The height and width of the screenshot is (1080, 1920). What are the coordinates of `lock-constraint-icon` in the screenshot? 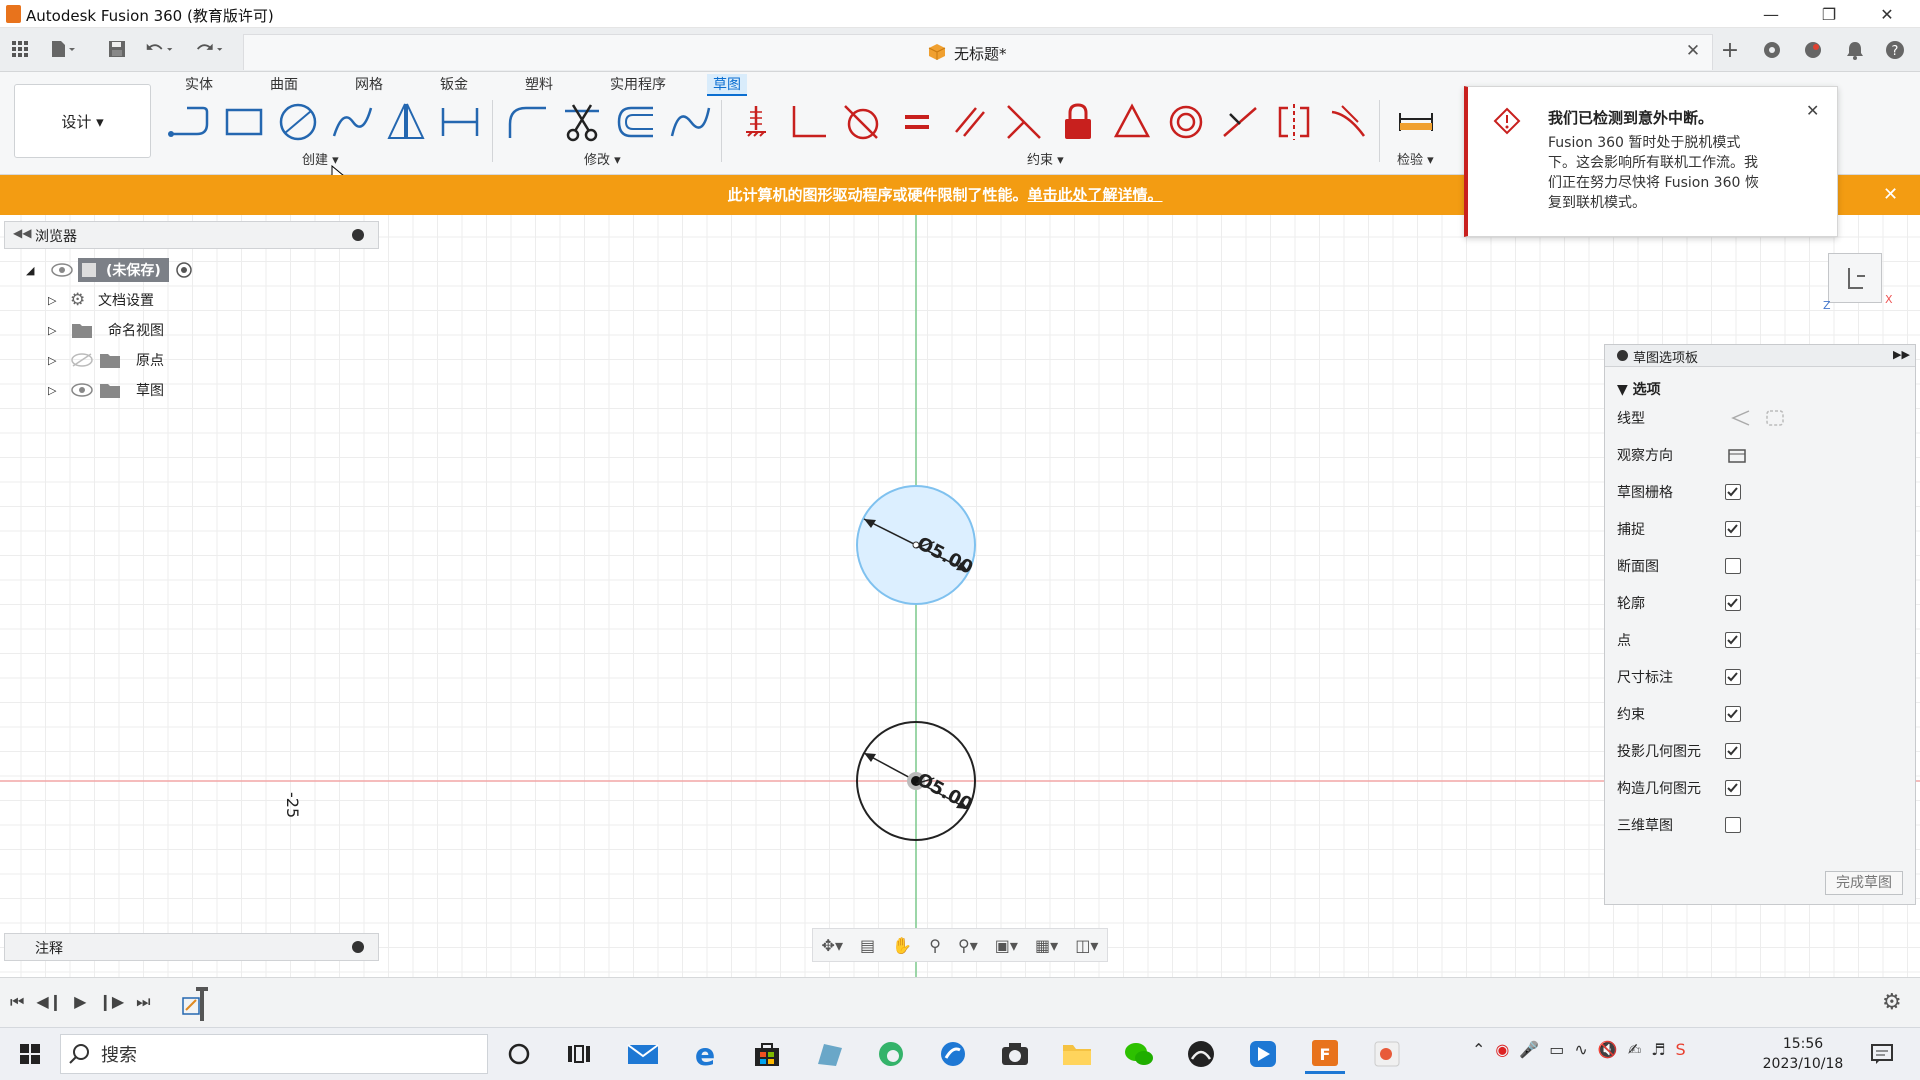 It's located at (1078, 122).